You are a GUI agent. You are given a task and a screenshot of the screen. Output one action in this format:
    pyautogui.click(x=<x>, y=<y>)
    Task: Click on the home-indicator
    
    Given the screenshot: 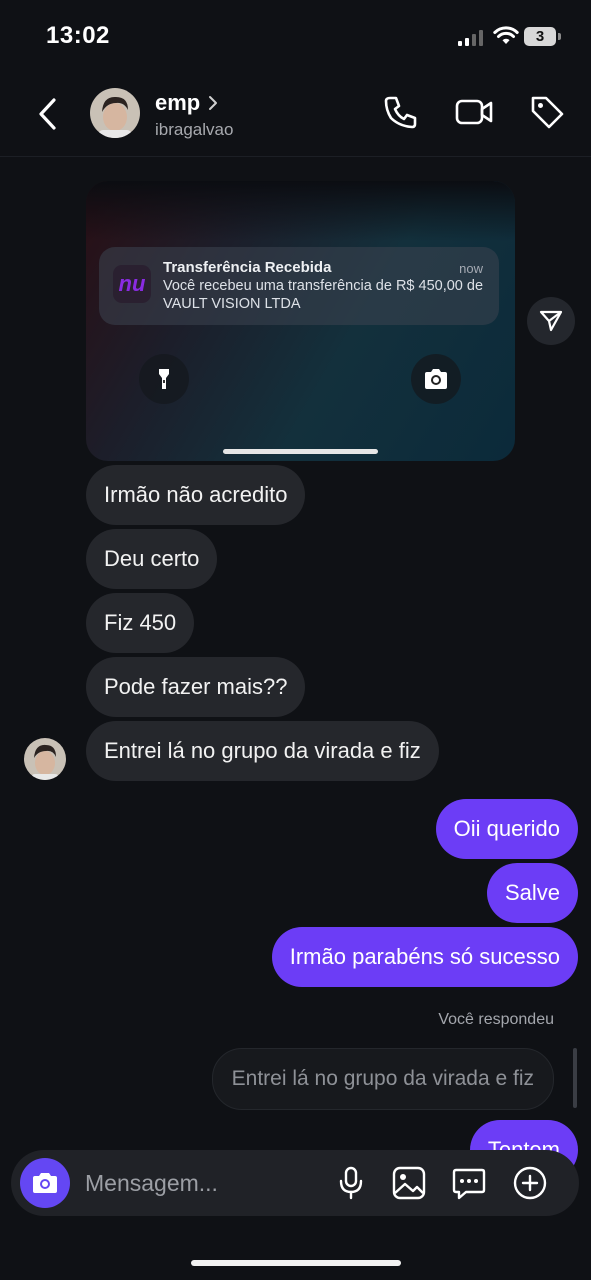 What is the action you would take?
    pyautogui.click(x=296, y=1263)
    